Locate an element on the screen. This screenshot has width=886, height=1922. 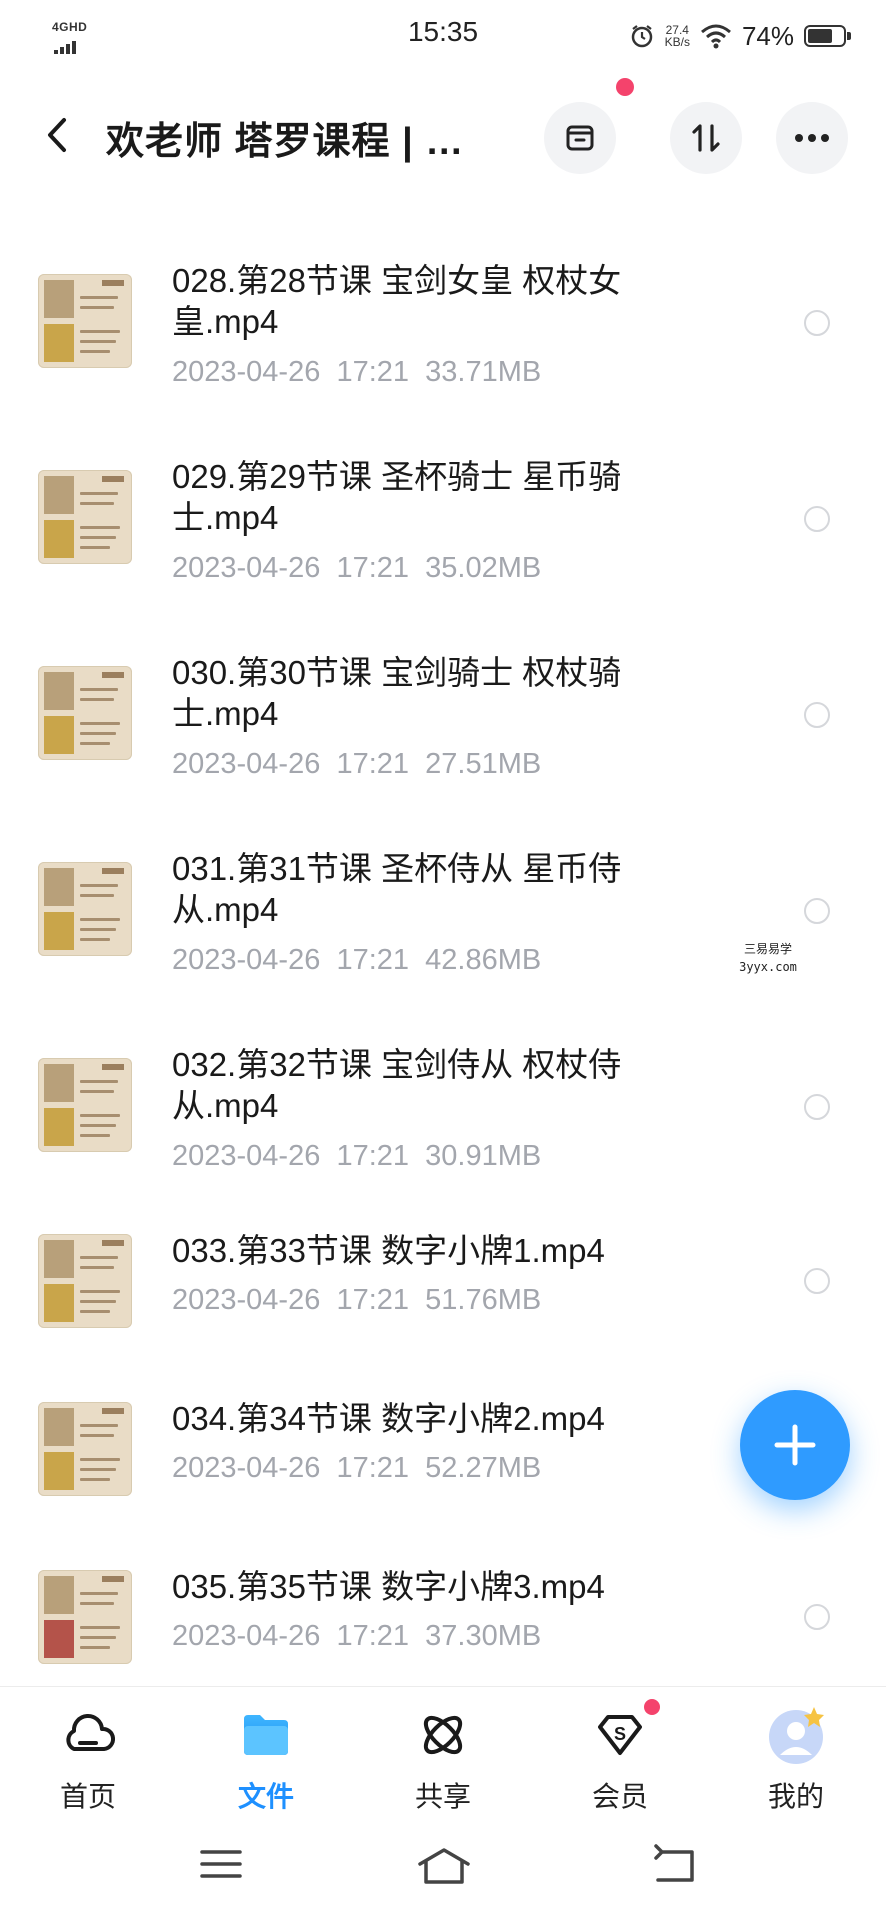
watermark: 三易易学 3yyx.com is located at coordinates (768, 958).